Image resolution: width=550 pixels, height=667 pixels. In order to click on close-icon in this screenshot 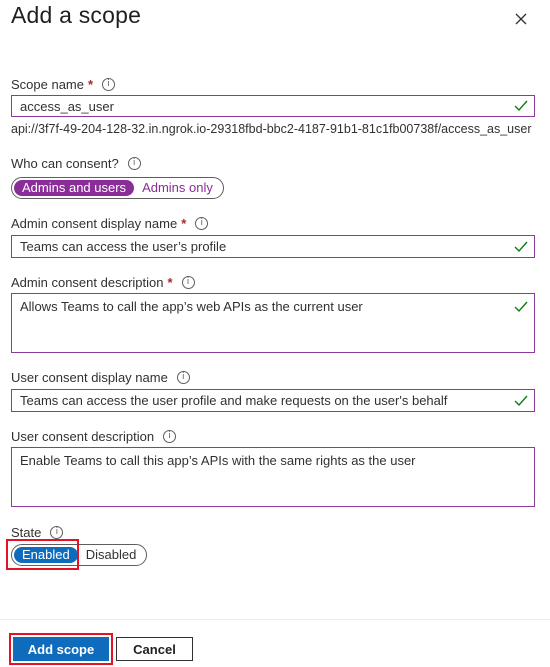, I will do `click(521, 19)`.